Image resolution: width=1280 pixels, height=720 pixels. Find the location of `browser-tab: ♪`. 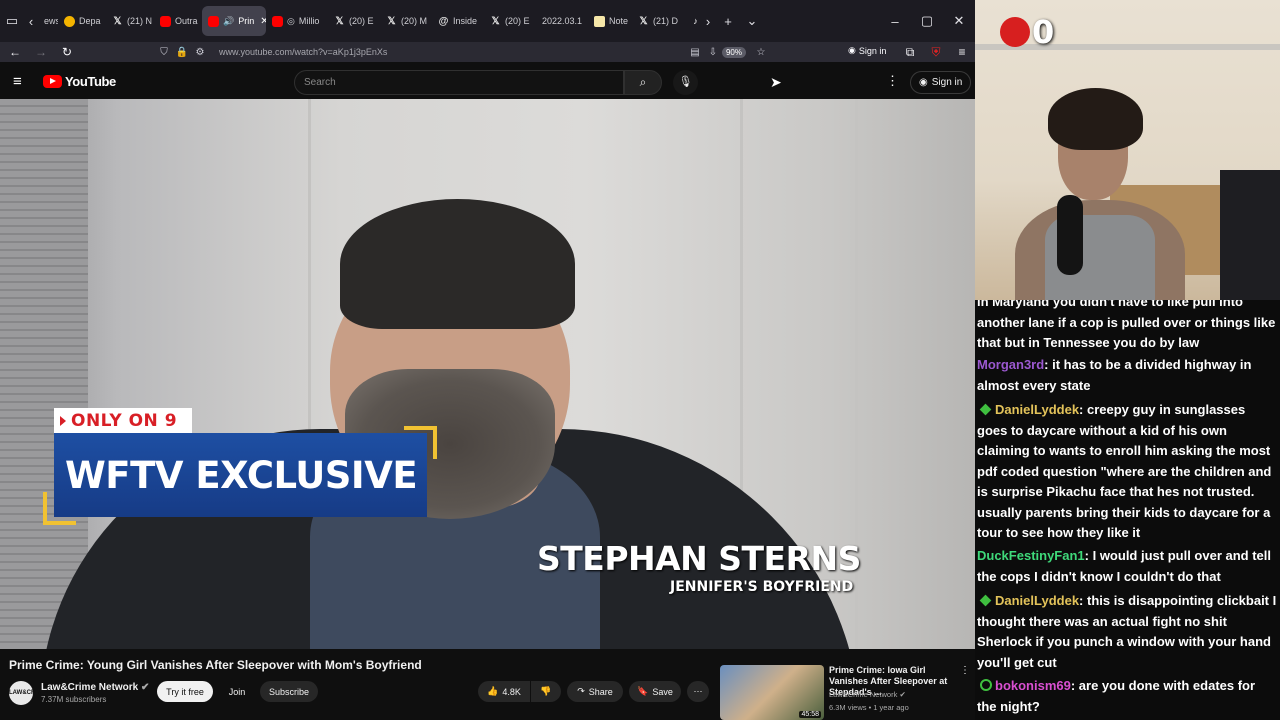

browser-tab: ♪ is located at coordinates (692, 21).